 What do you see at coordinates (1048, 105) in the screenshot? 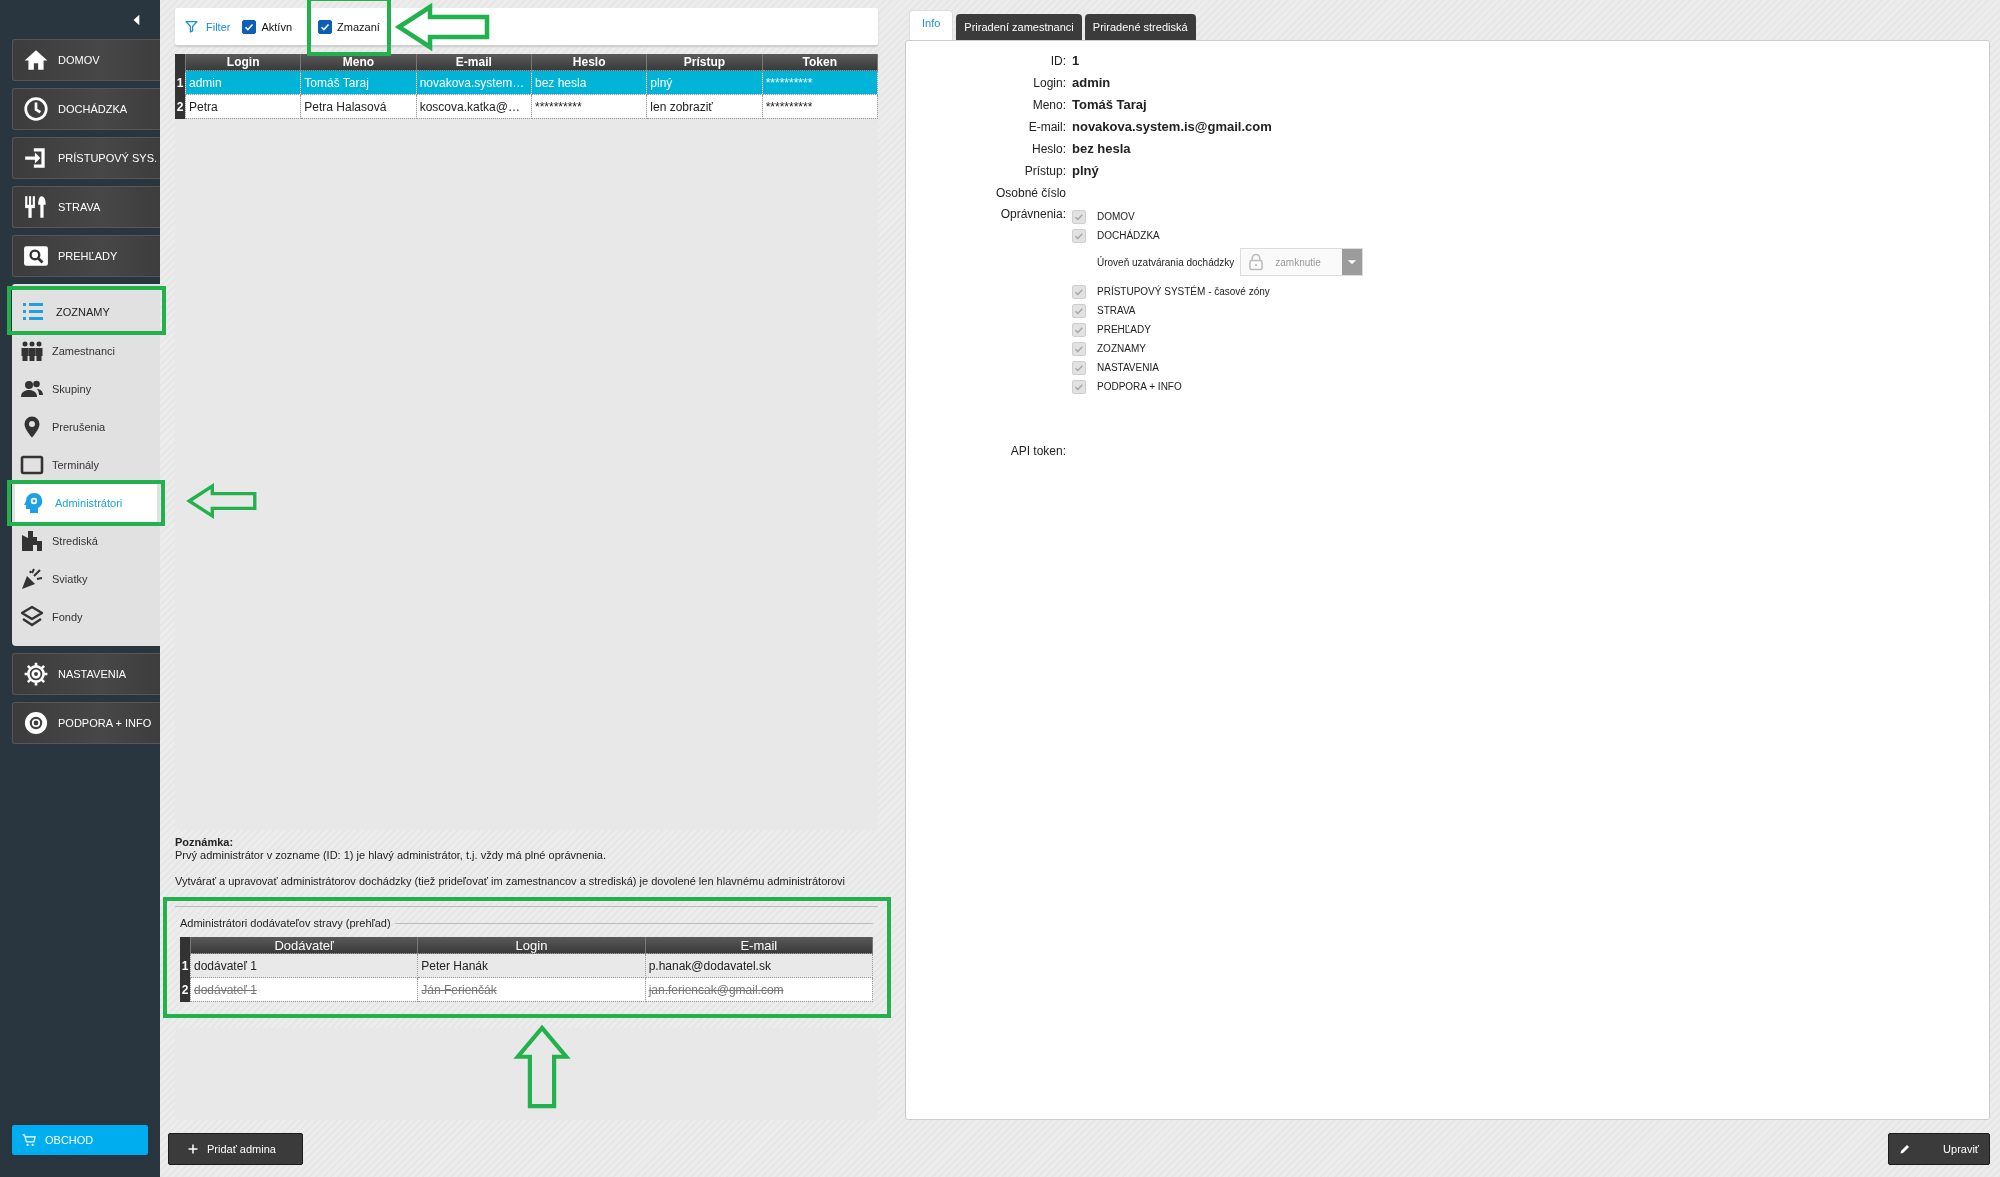
I see `field-label: Meno:` at bounding box center [1048, 105].